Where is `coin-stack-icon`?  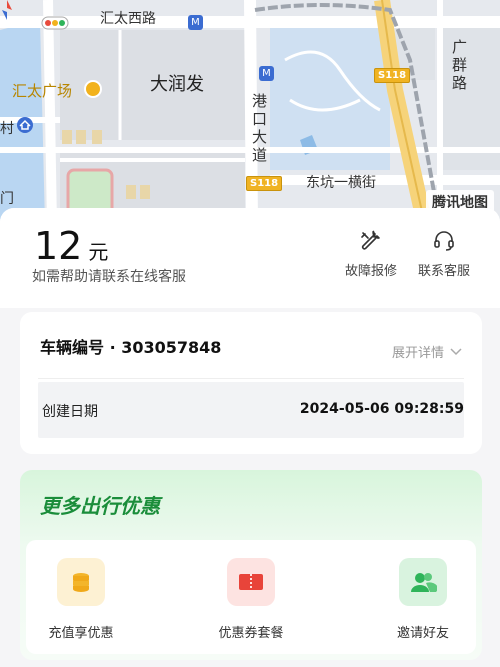 coin-stack-icon is located at coordinates (81, 582).